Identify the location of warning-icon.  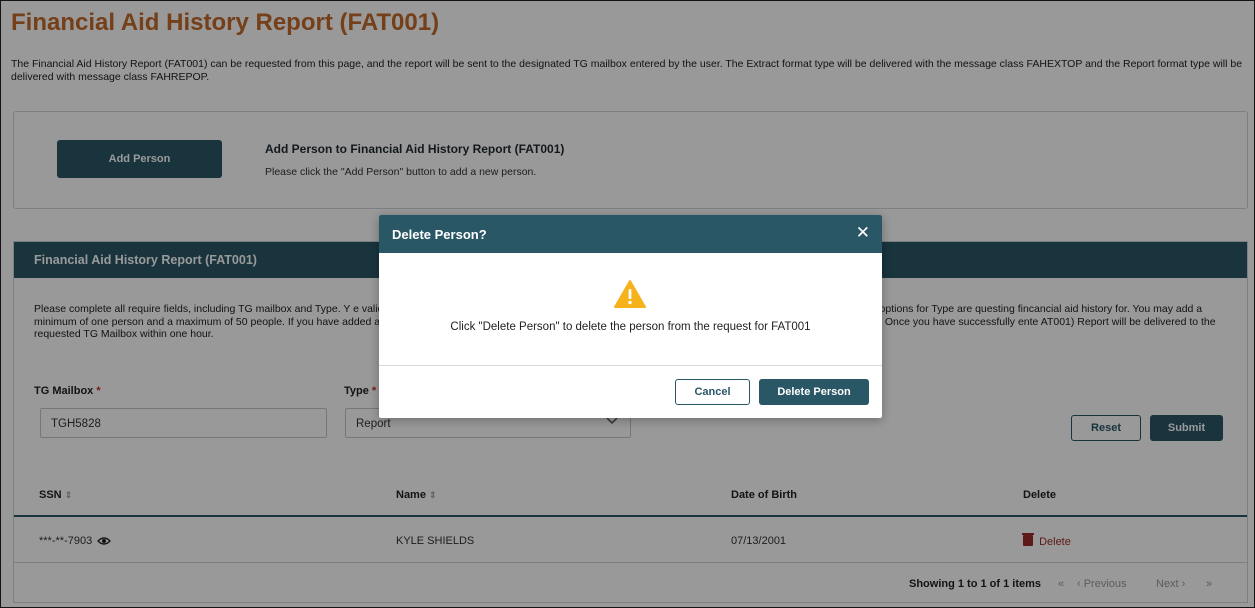
(630, 294).